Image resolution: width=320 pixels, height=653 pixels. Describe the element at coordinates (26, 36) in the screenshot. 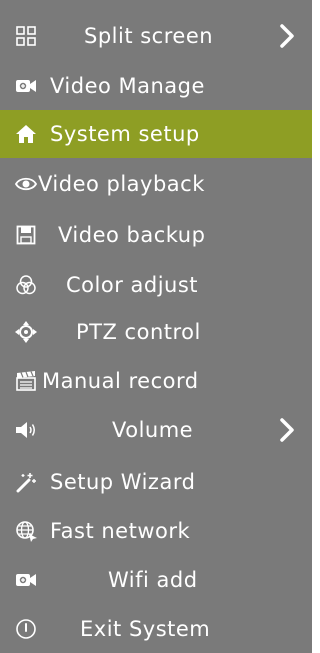

I see `split-screen-icon` at that location.